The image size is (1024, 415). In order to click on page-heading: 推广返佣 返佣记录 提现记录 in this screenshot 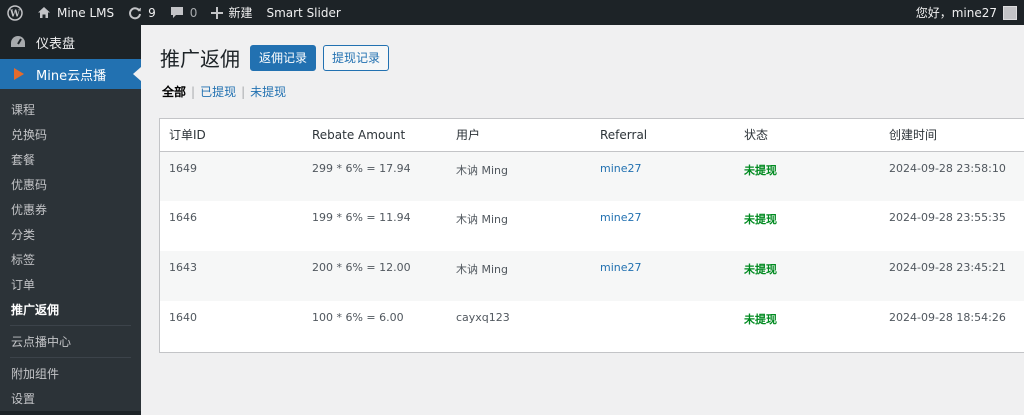, I will do `click(278, 57)`.